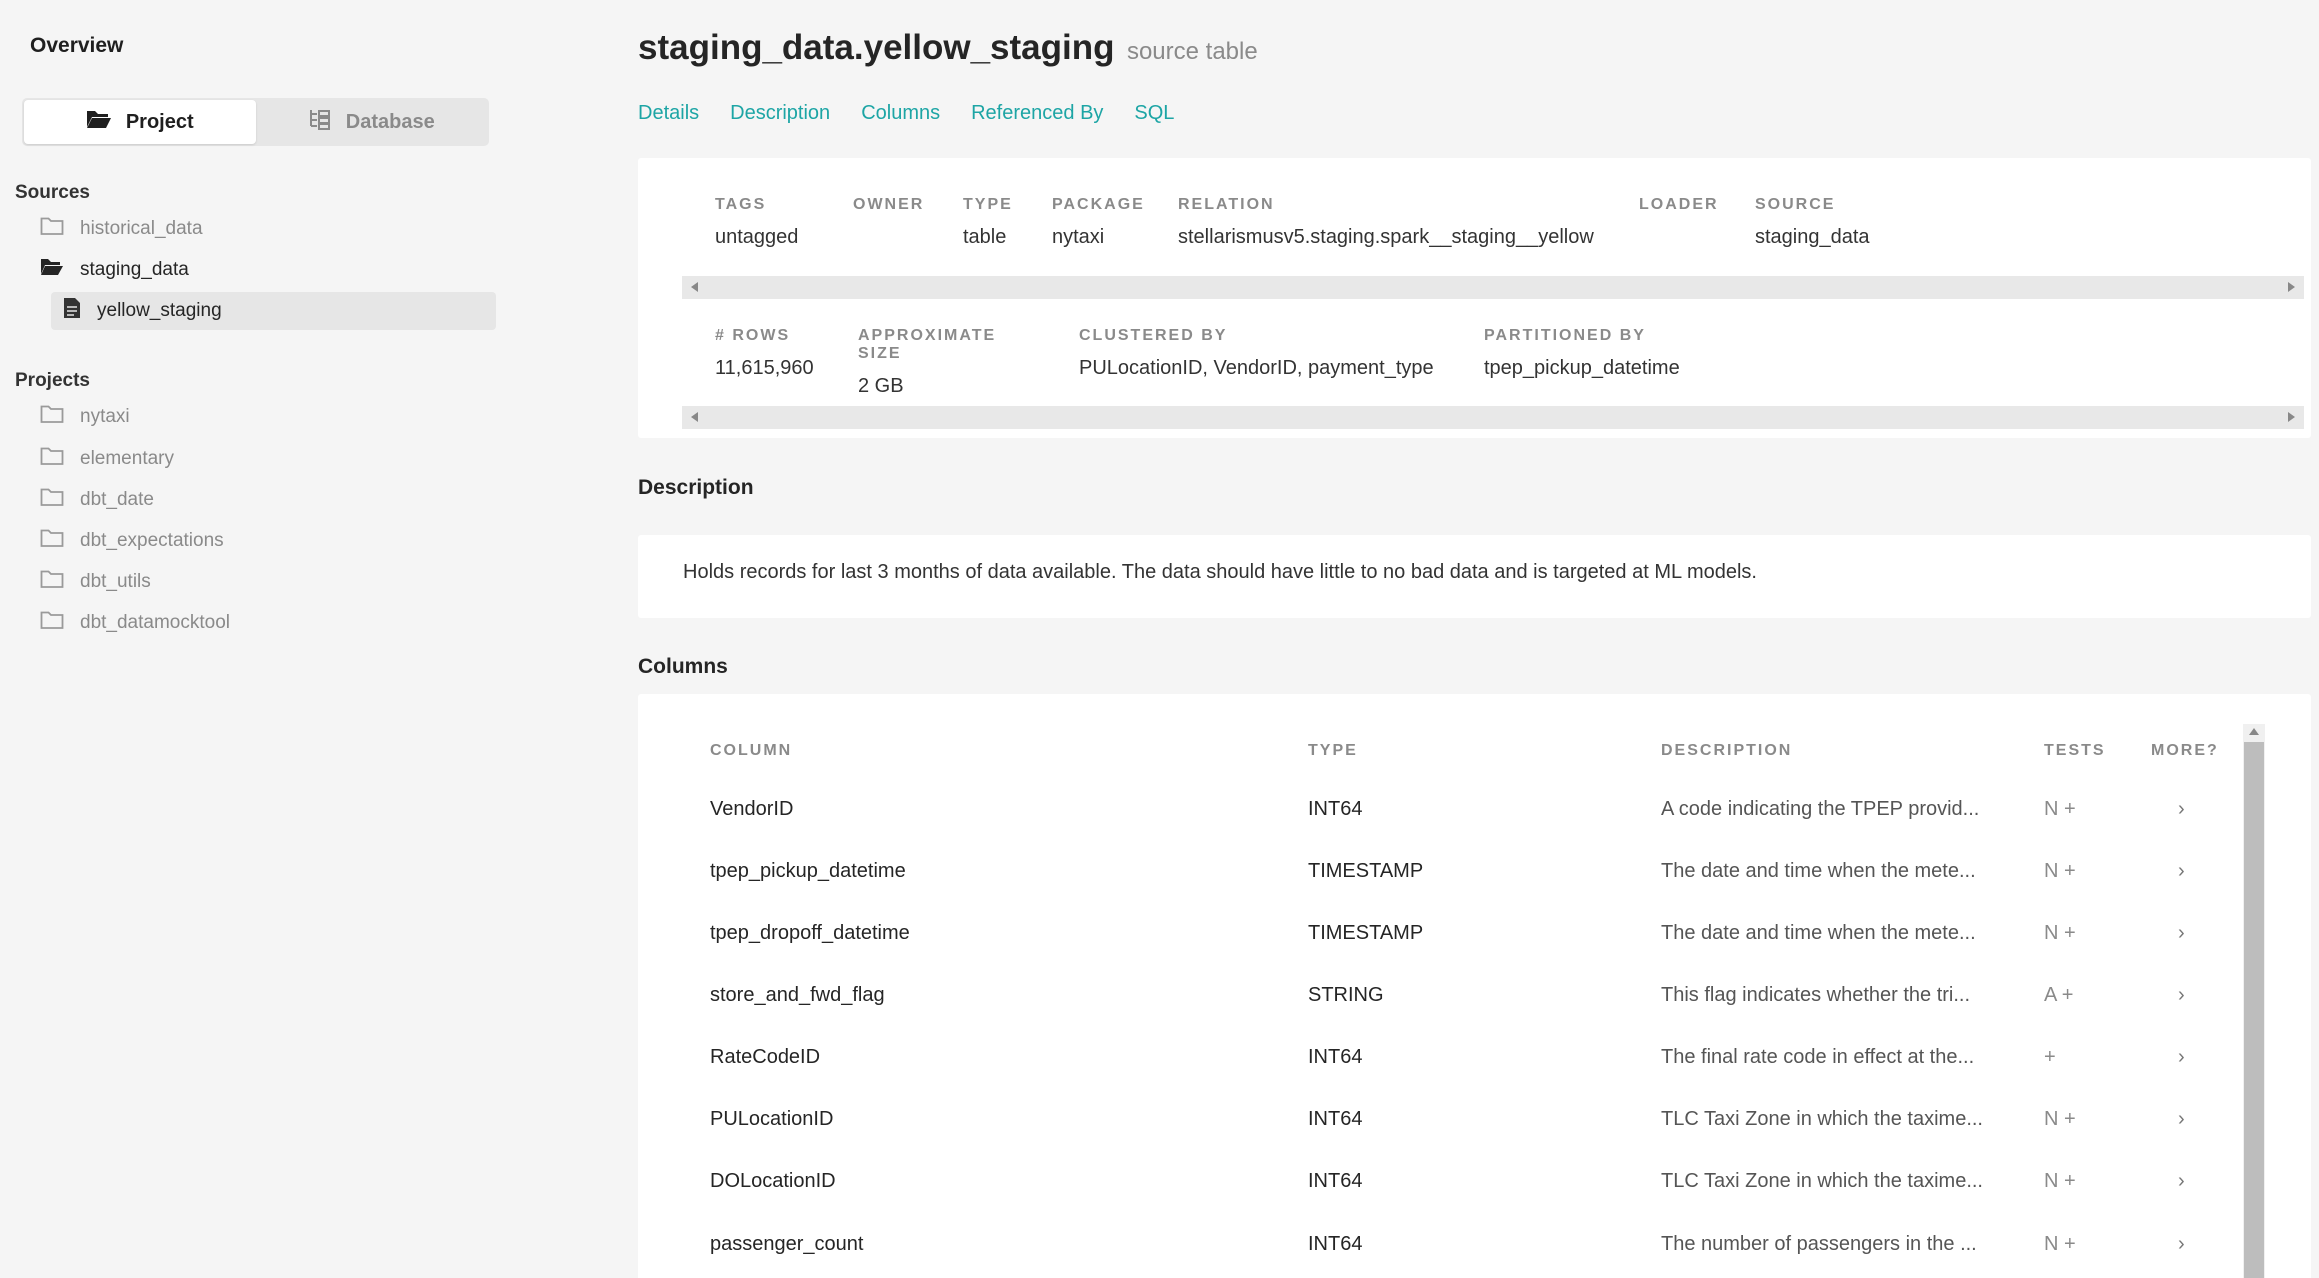  Describe the element at coordinates (52, 192) in the screenshot. I see `sources-title: Sources` at that location.